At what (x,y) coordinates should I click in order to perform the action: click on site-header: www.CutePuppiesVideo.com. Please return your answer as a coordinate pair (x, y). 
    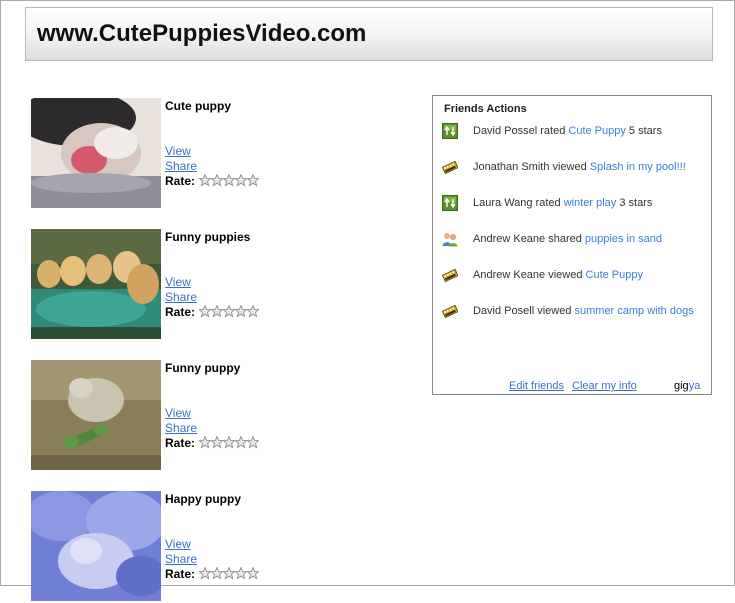
    Looking at the image, I should click on (369, 34).